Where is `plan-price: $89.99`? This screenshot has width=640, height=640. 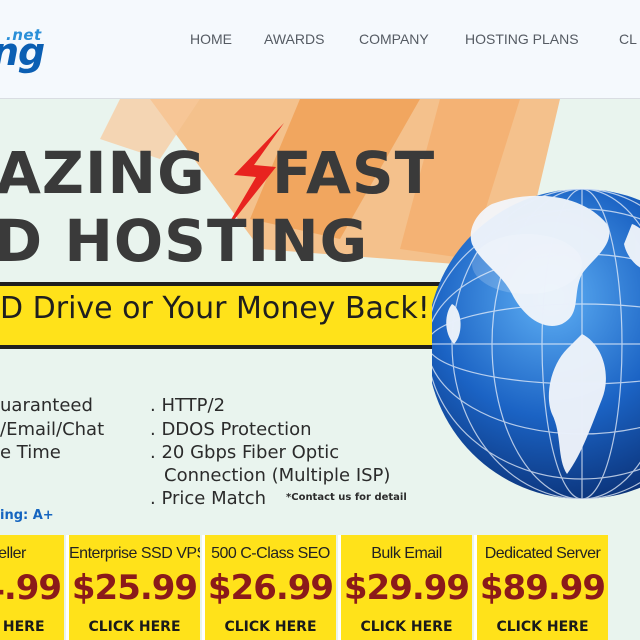 plan-price: $89.99 is located at coordinates (542, 588).